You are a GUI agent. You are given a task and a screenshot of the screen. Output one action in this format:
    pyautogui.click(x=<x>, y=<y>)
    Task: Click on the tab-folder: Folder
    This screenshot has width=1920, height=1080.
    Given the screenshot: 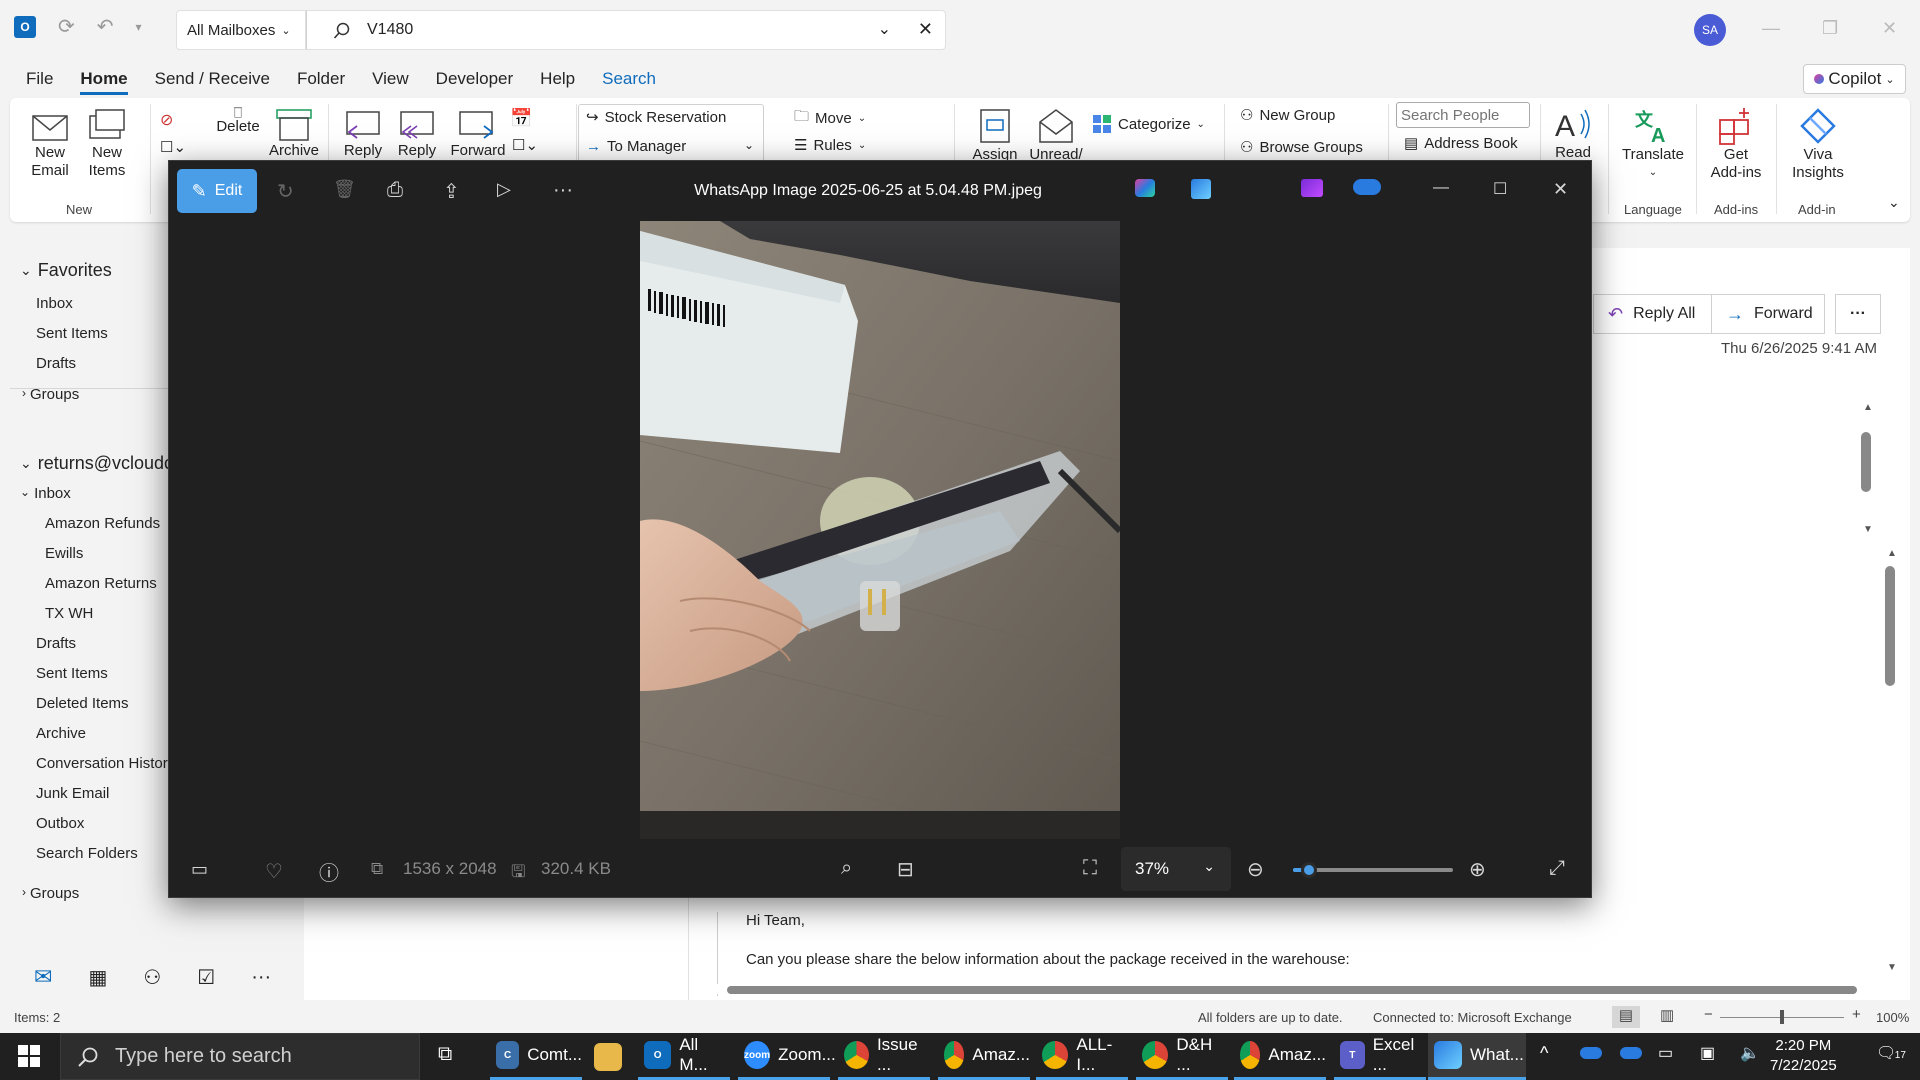 What is the action you would take?
    pyautogui.click(x=321, y=79)
    